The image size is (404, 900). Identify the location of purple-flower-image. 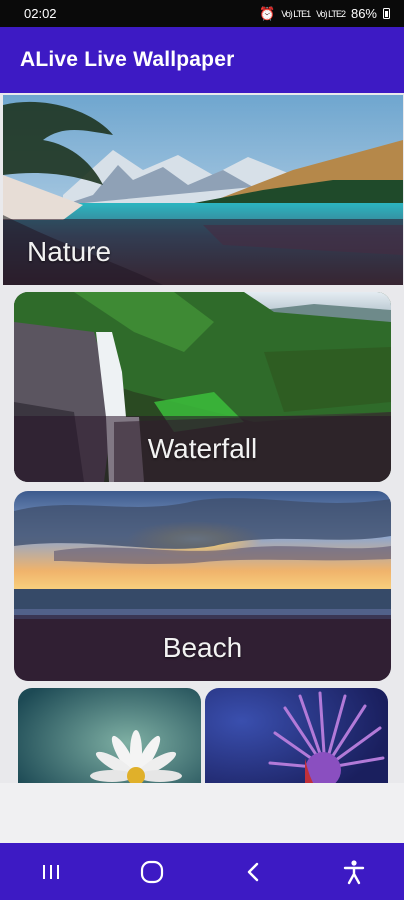
(296, 735).